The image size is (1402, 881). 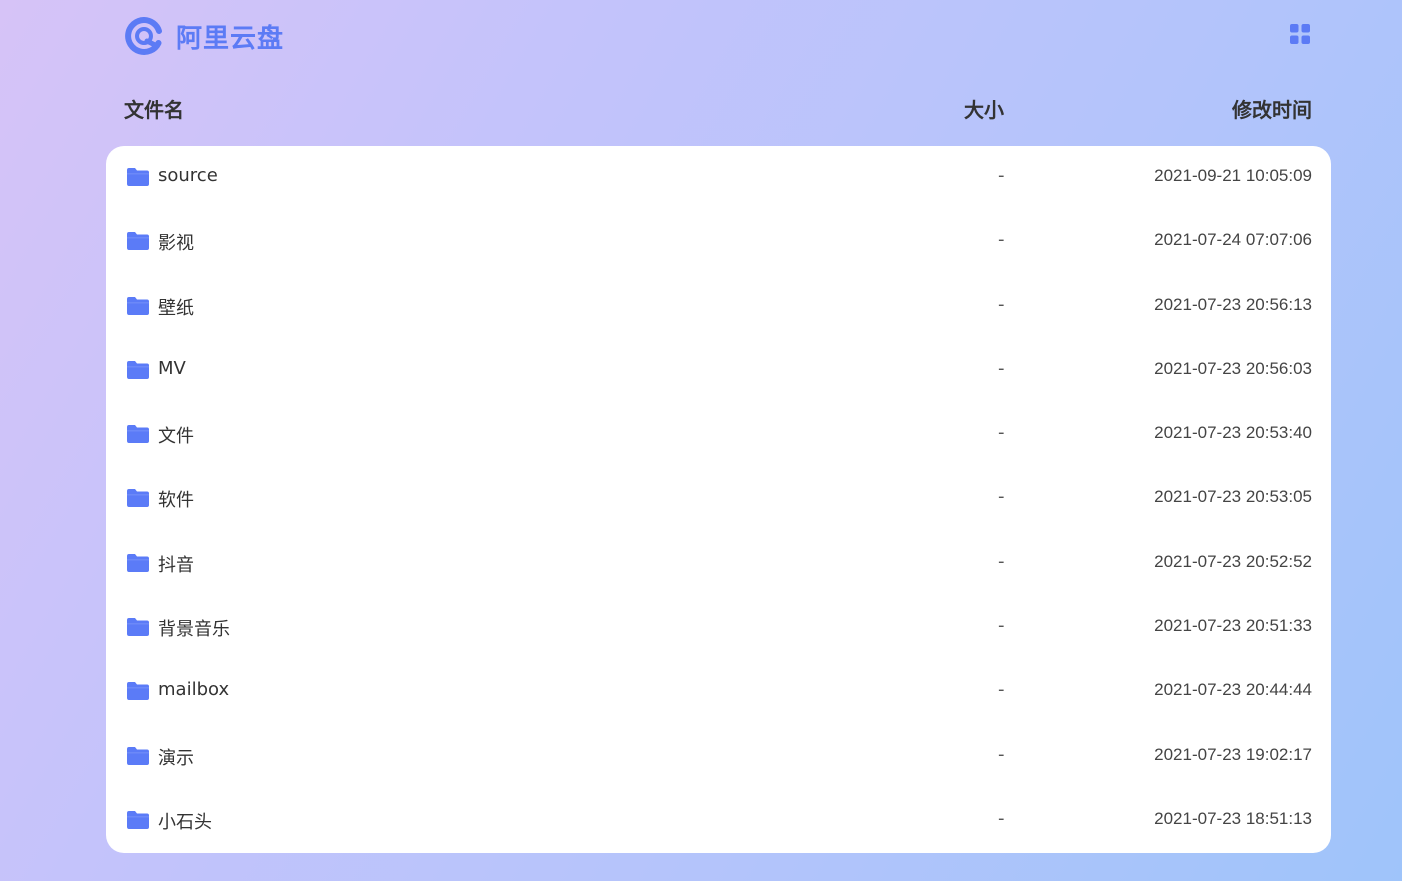 What do you see at coordinates (188, 175) in the screenshot?
I see `file-name: source` at bounding box center [188, 175].